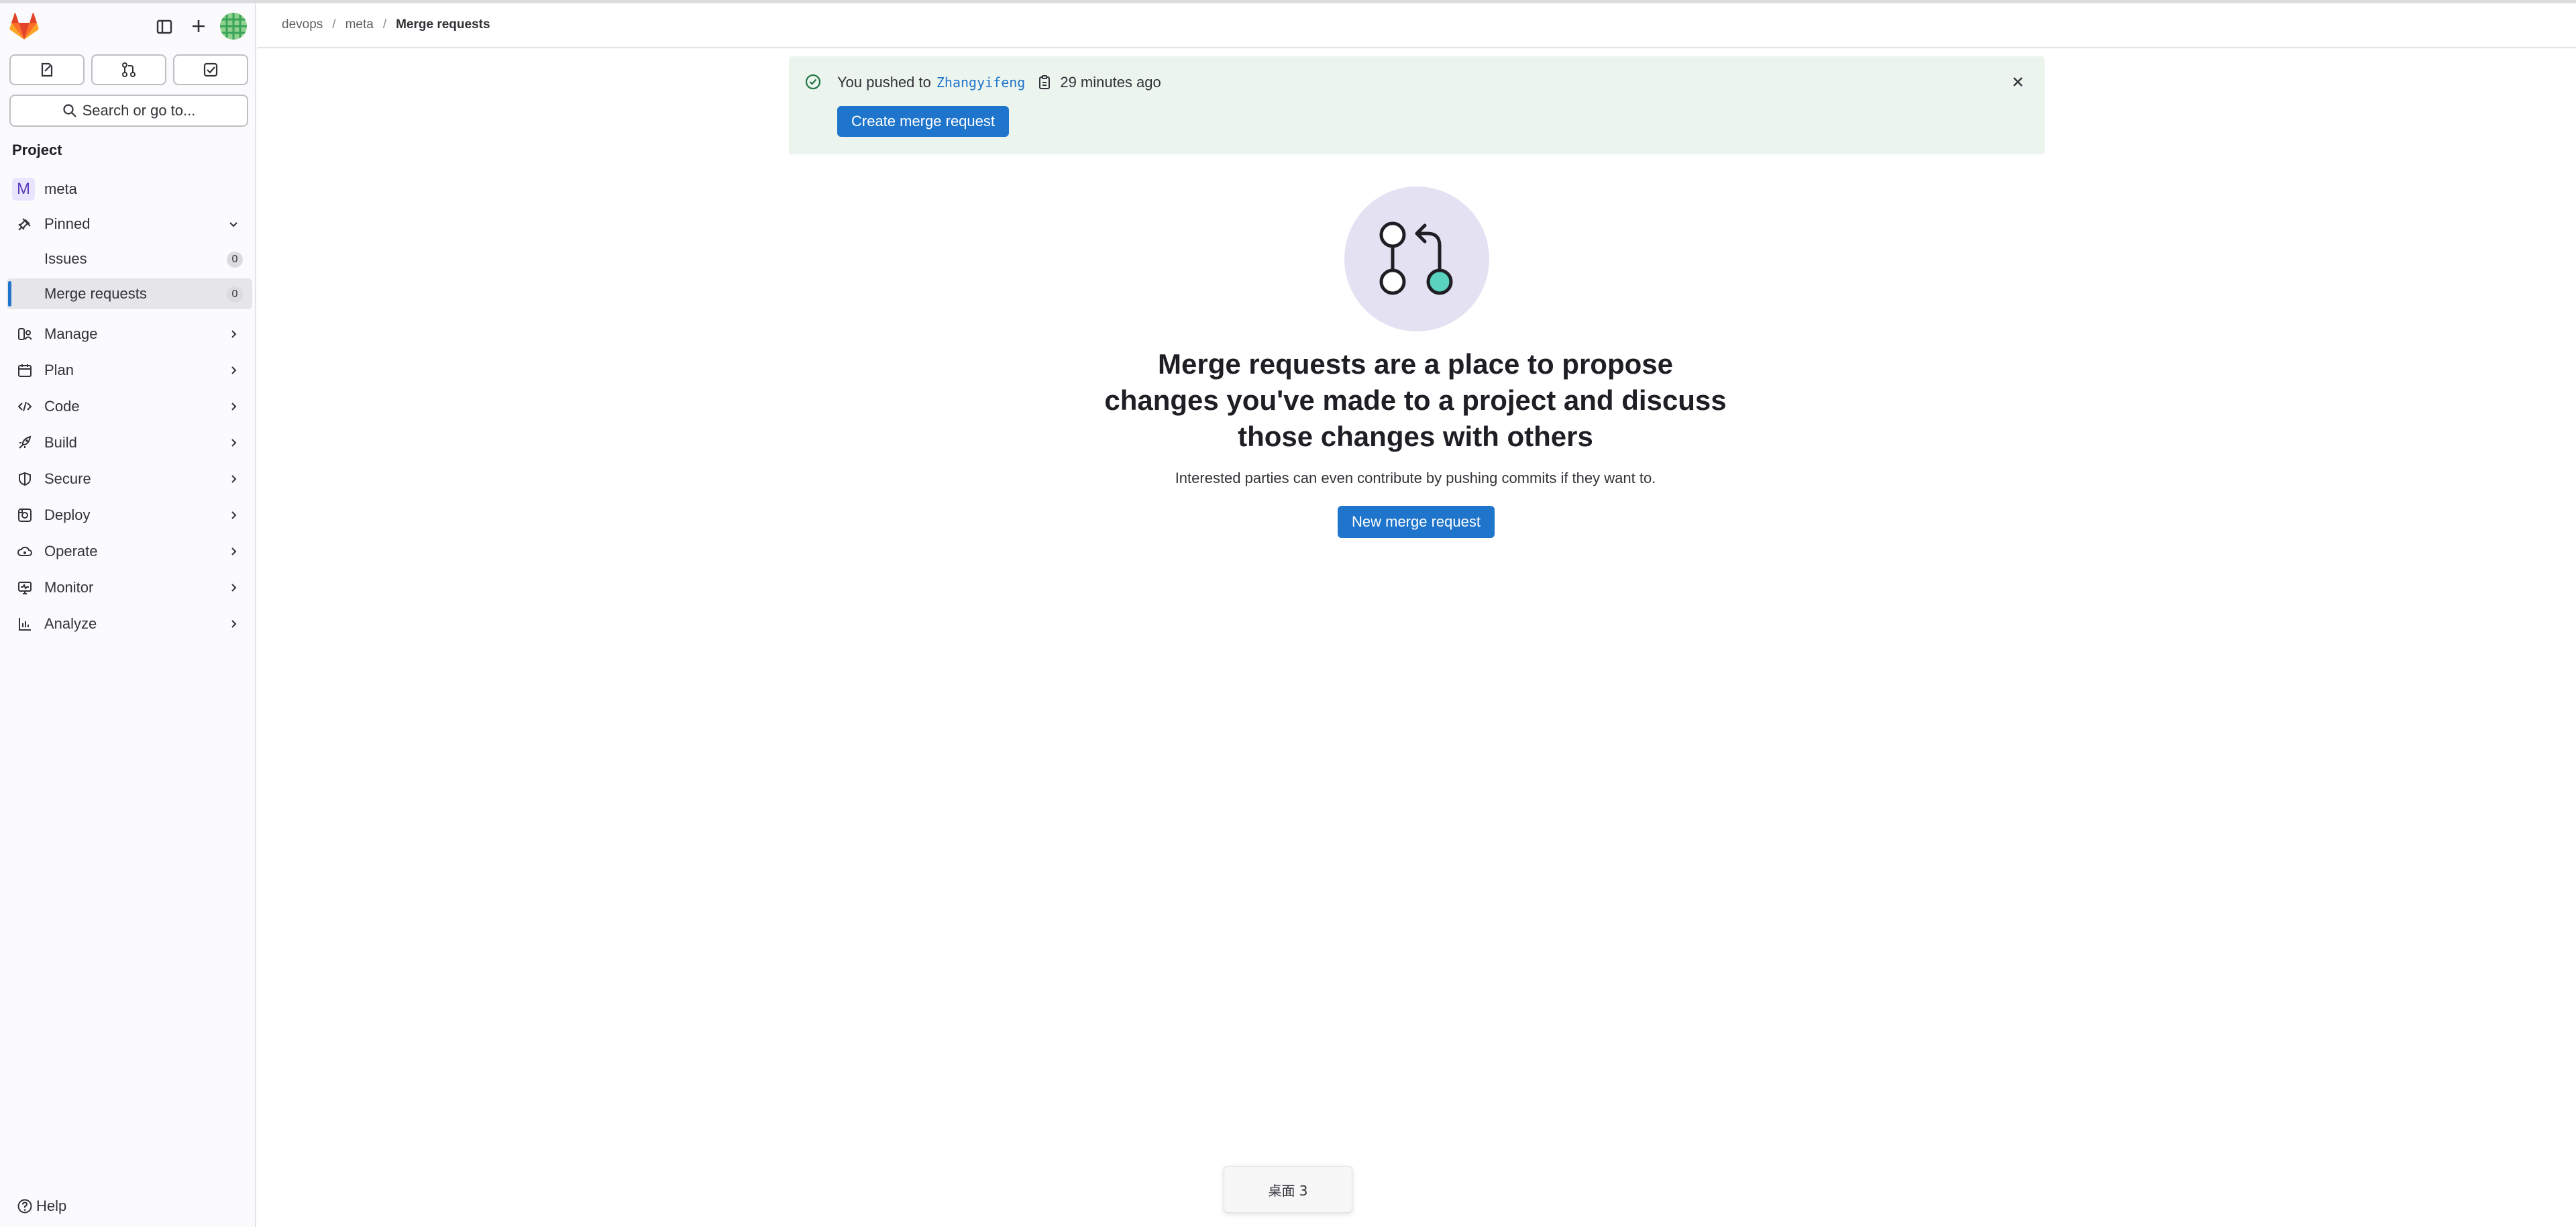 The image size is (2576, 1227). What do you see at coordinates (884, 82) in the screenshot?
I see `push-alert-prefix: You pushed to` at bounding box center [884, 82].